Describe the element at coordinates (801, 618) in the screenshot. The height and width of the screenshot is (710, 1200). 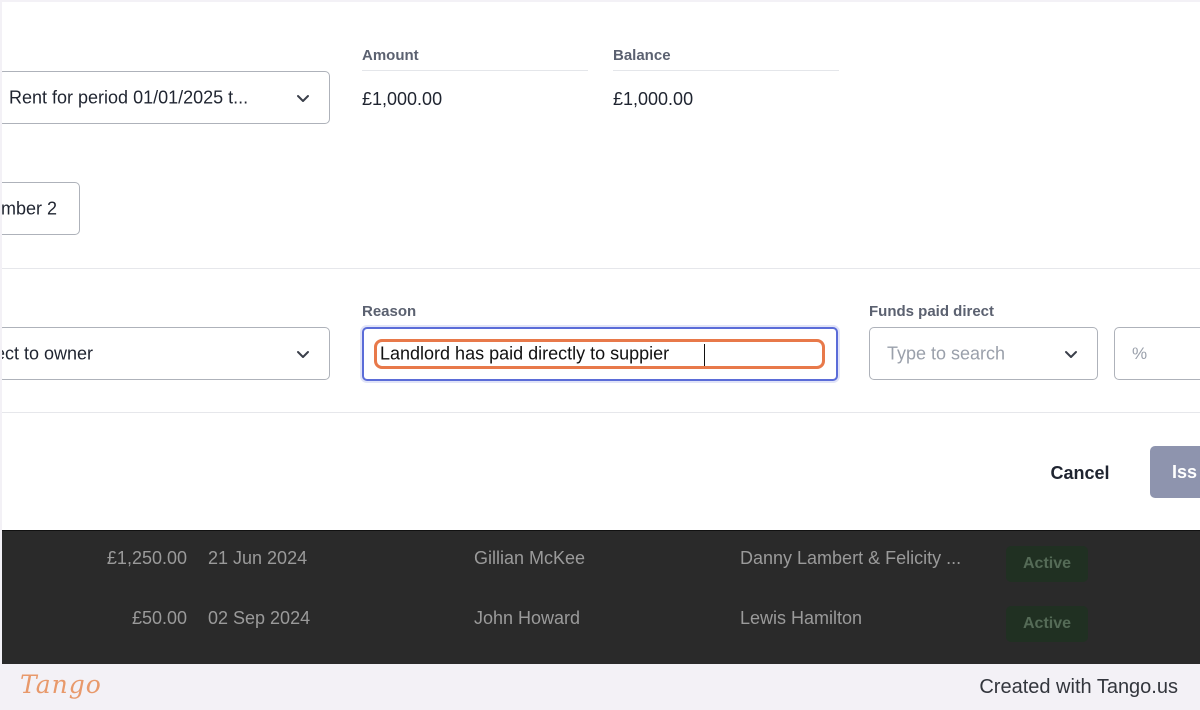
I see `row-tenant: Lewis Hamilton` at that location.